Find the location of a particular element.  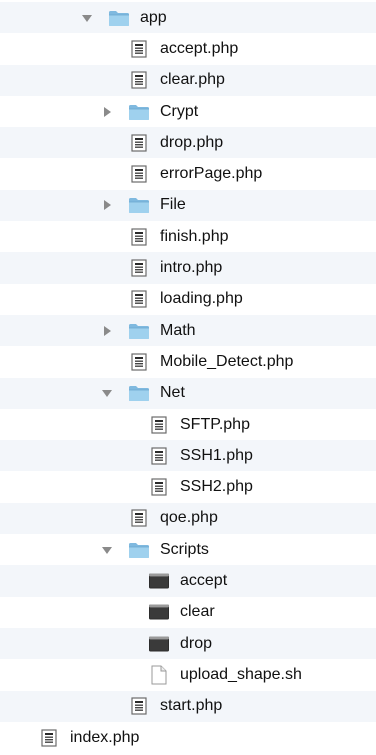

item-label: SSH1.php is located at coordinates (216, 455).